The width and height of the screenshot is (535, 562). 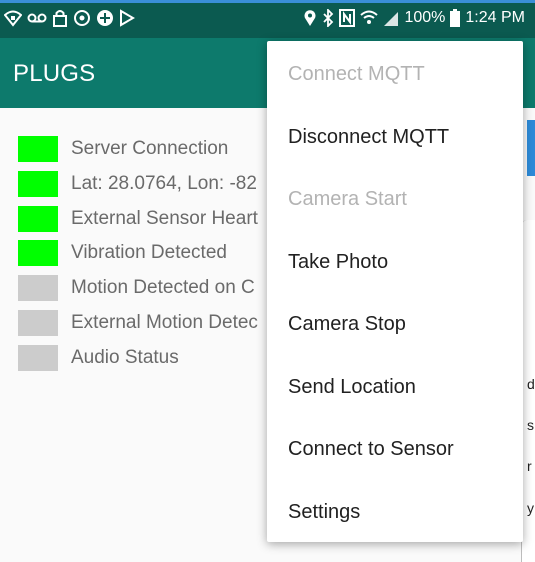 What do you see at coordinates (149, 252) in the screenshot?
I see `status-label: Vibration Detected` at bounding box center [149, 252].